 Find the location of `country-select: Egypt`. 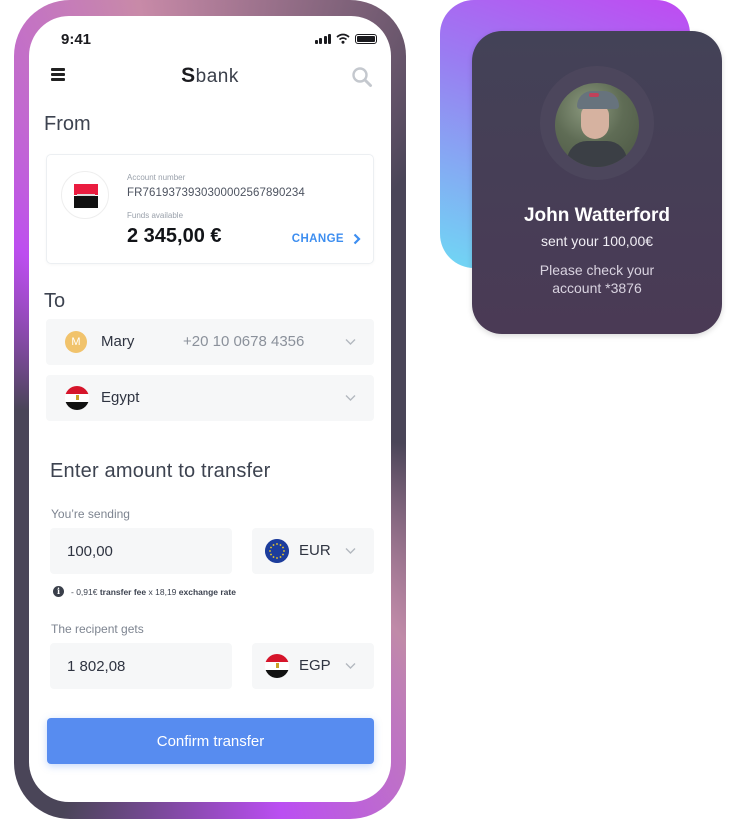

country-select: Egypt is located at coordinates (210, 398).